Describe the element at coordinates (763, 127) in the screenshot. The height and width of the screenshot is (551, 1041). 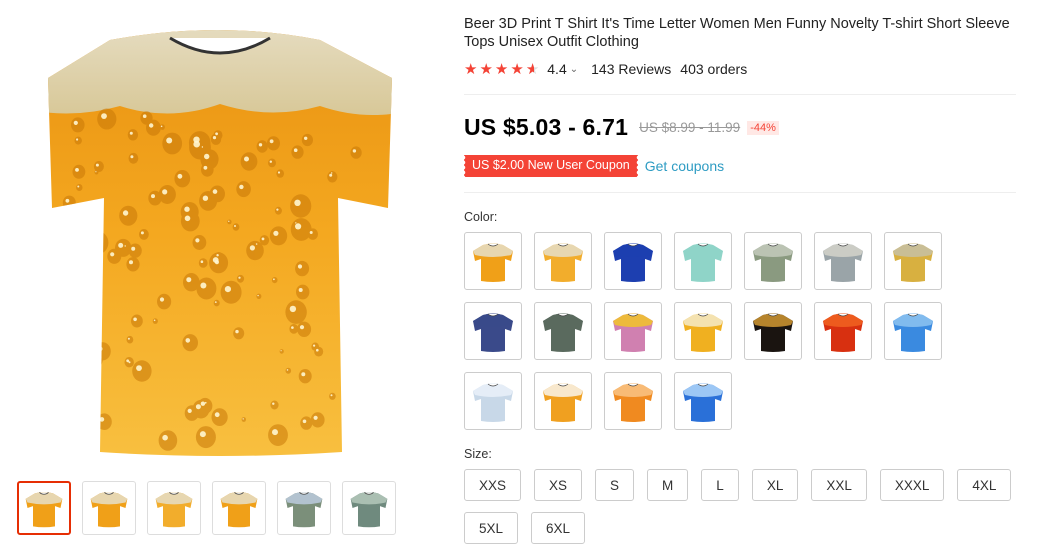
I see `discount-badge: -44%` at that location.